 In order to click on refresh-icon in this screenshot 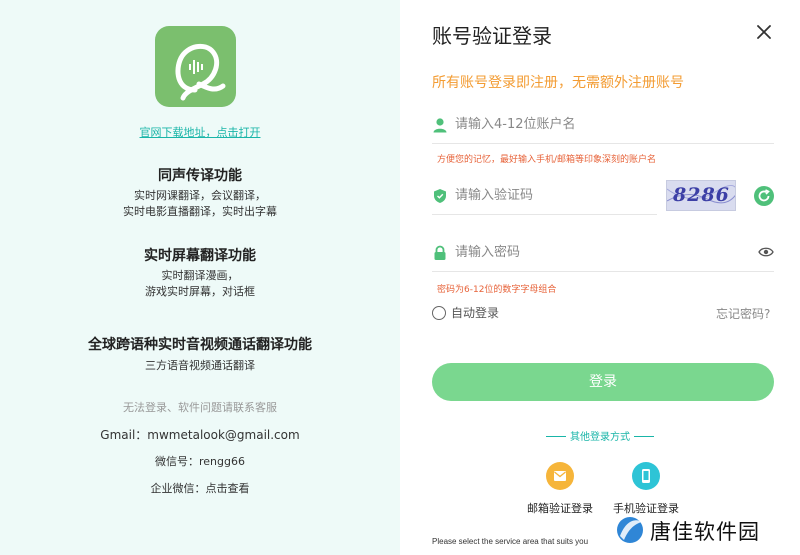, I will do `click(764, 196)`.